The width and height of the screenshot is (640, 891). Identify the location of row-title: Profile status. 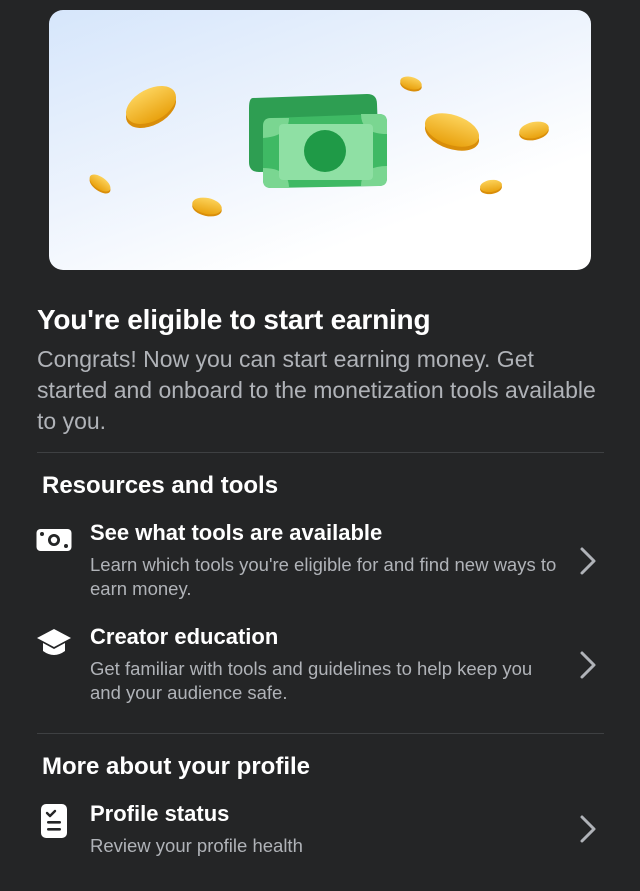
(160, 813).